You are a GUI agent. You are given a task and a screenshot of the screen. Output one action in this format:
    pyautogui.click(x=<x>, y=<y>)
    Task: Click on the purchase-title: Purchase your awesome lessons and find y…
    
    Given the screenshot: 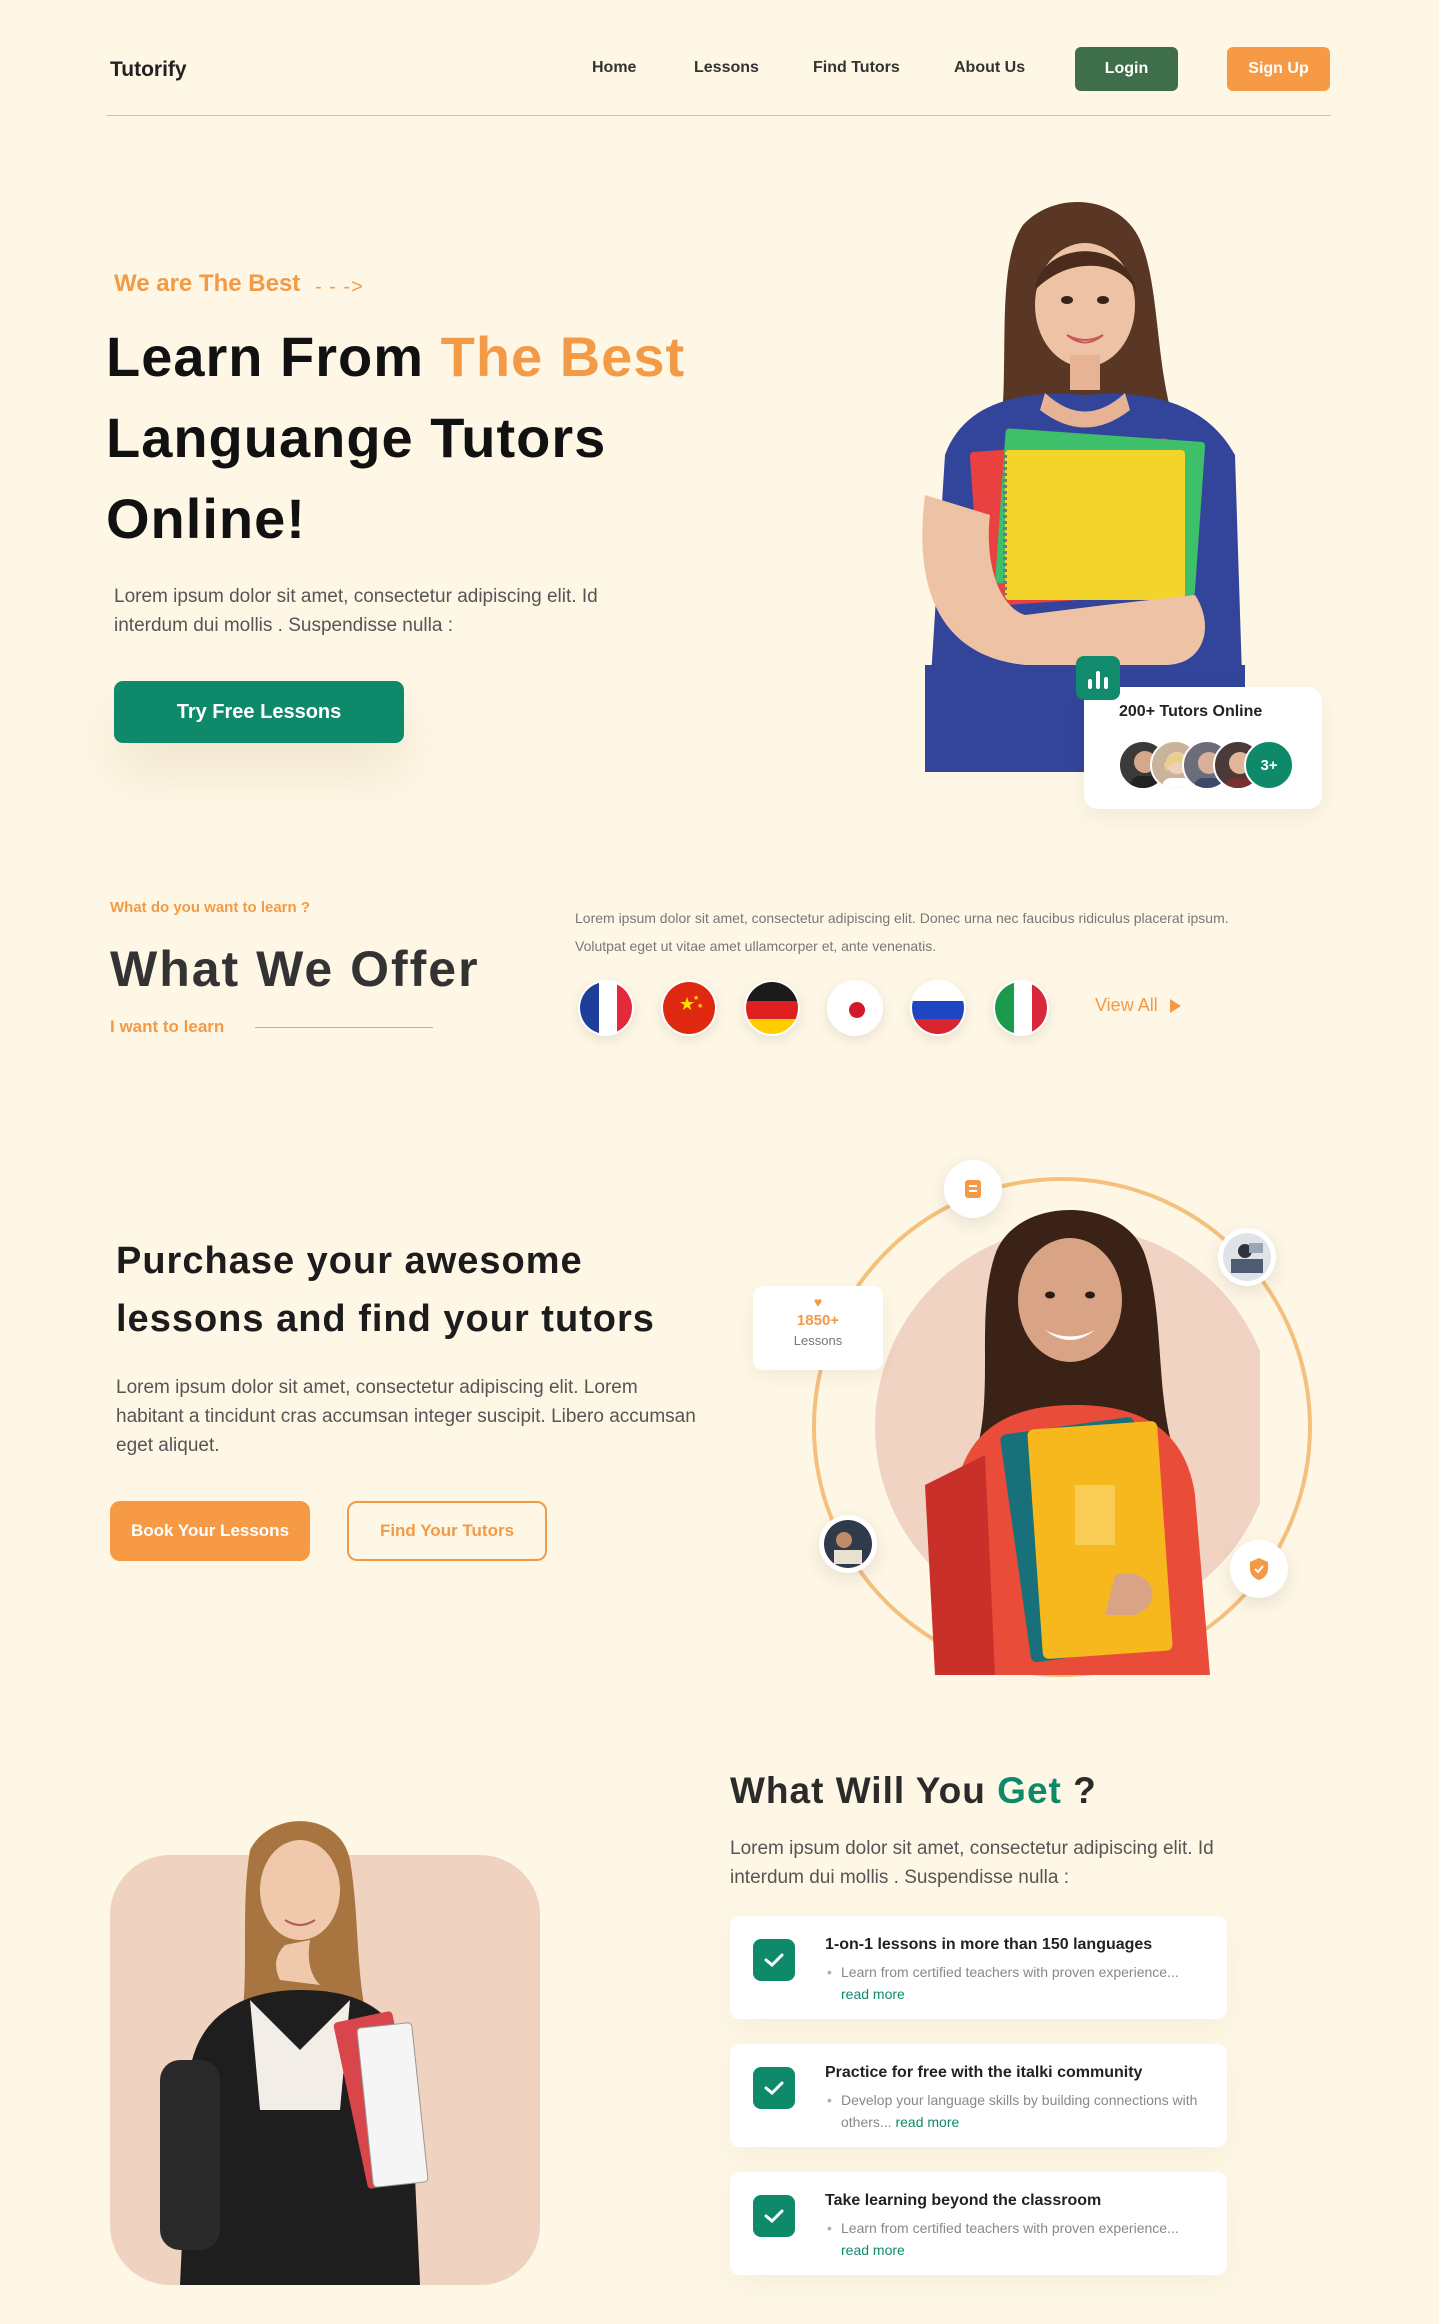 What is the action you would take?
    pyautogui.click(x=385, y=1290)
    